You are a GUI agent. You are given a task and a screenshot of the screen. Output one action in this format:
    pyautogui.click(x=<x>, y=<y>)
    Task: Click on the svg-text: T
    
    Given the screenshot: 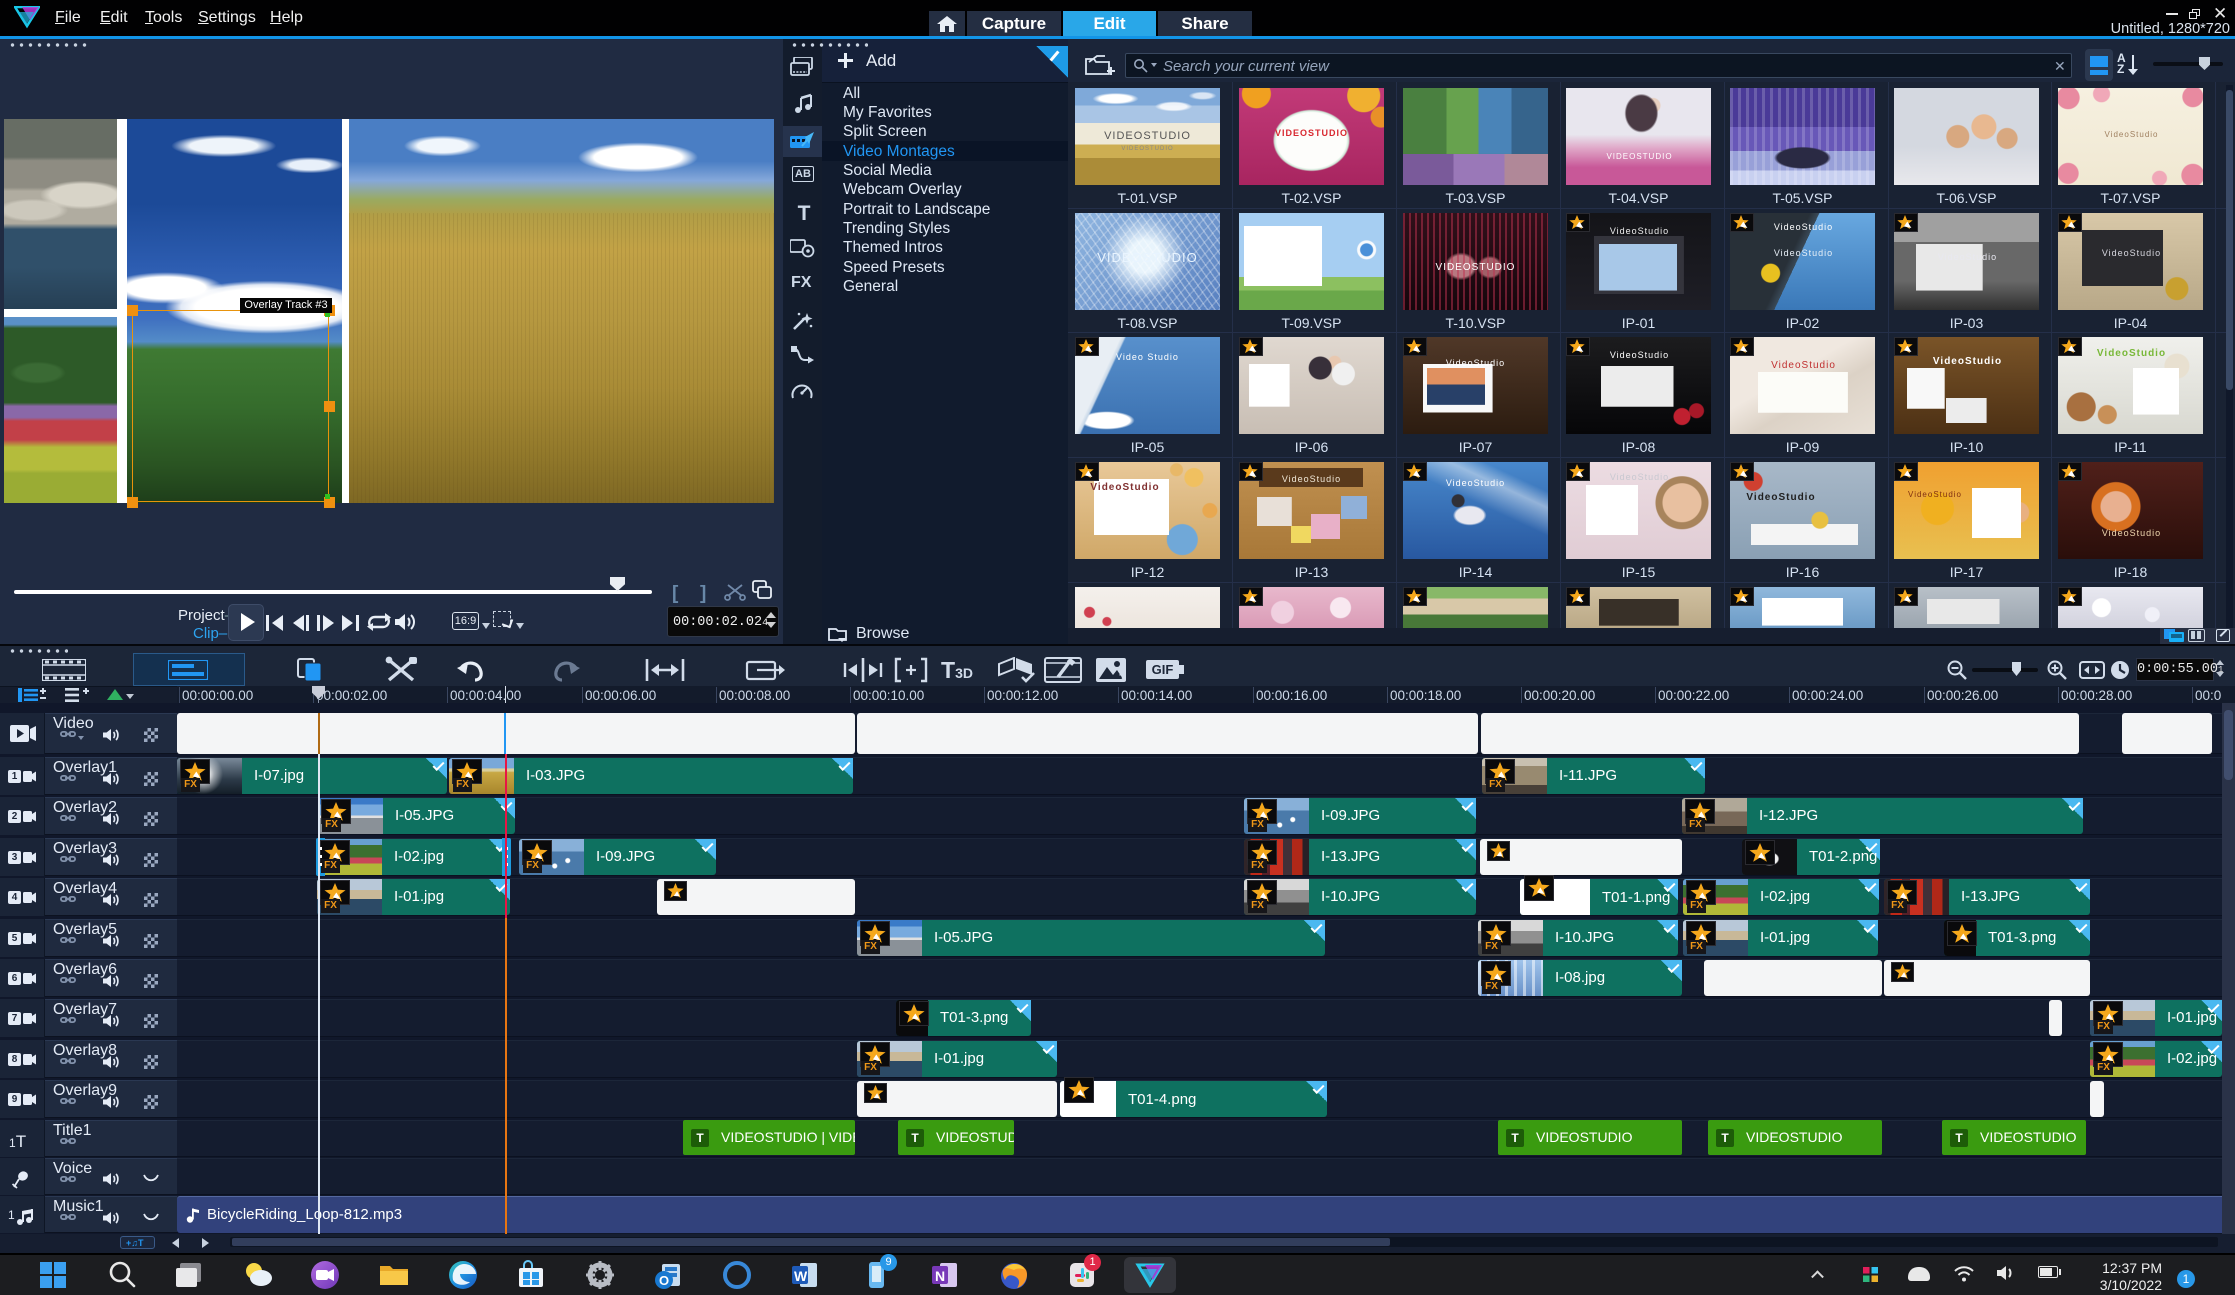 What is the action you would take?
    pyautogui.click(x=1122, y=678)
    